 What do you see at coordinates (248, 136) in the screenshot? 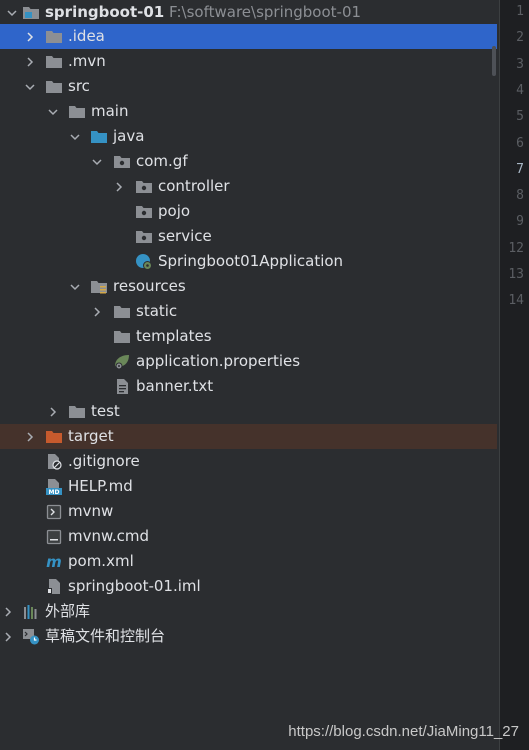
I see `tree-row-java: java` at bounding box center [248, 136].